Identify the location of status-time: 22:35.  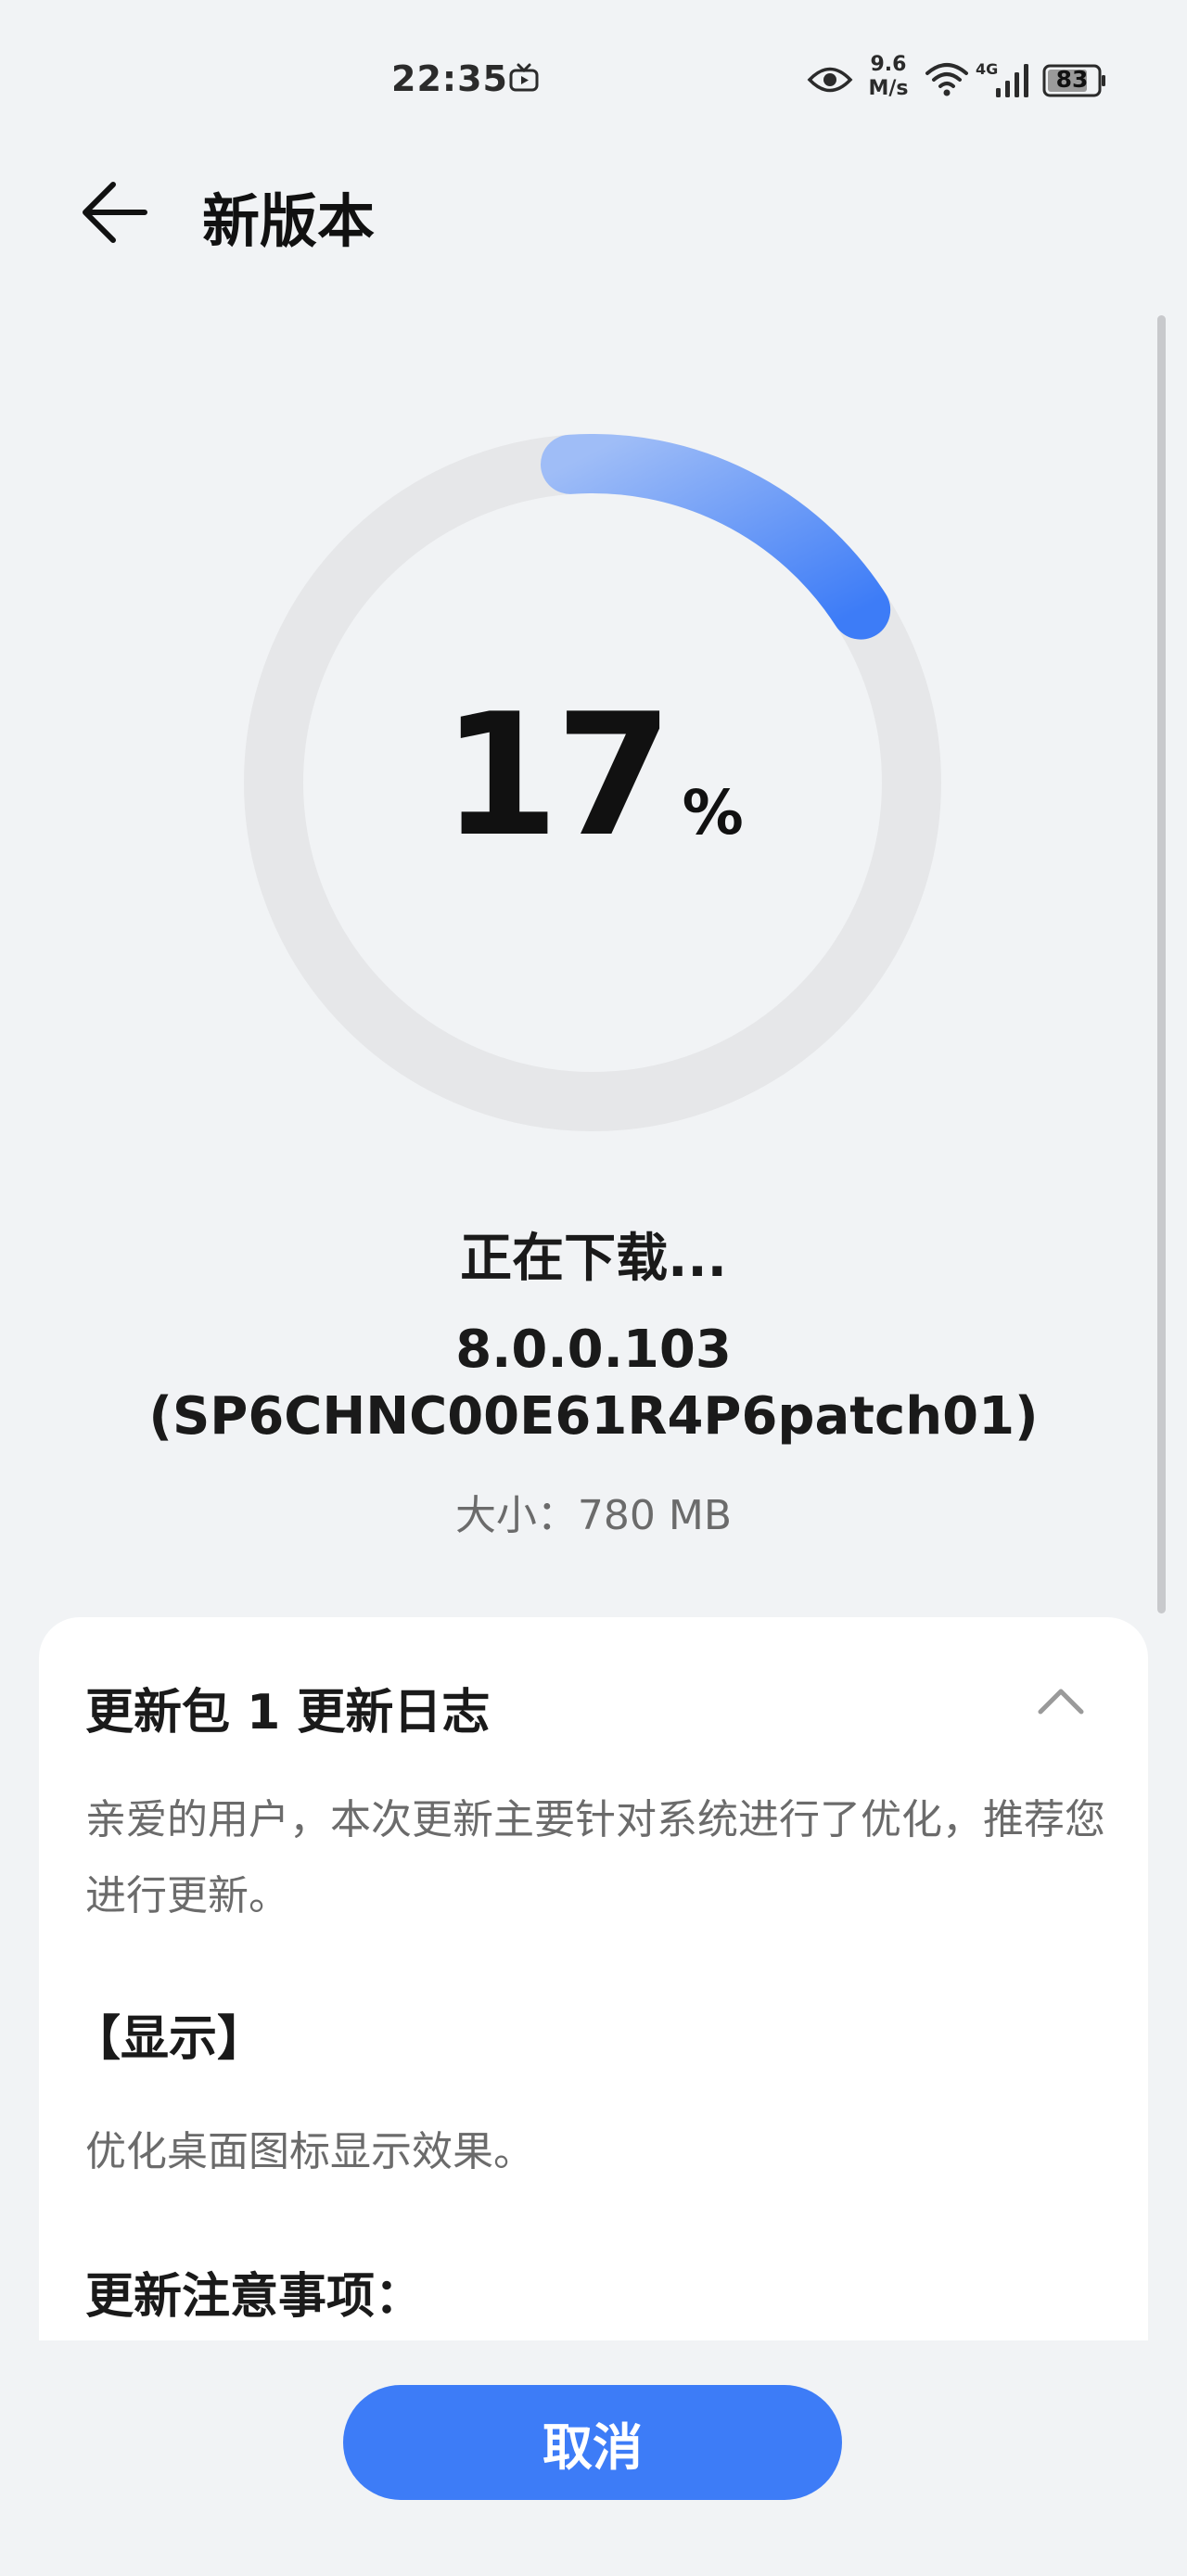
(449, 79).